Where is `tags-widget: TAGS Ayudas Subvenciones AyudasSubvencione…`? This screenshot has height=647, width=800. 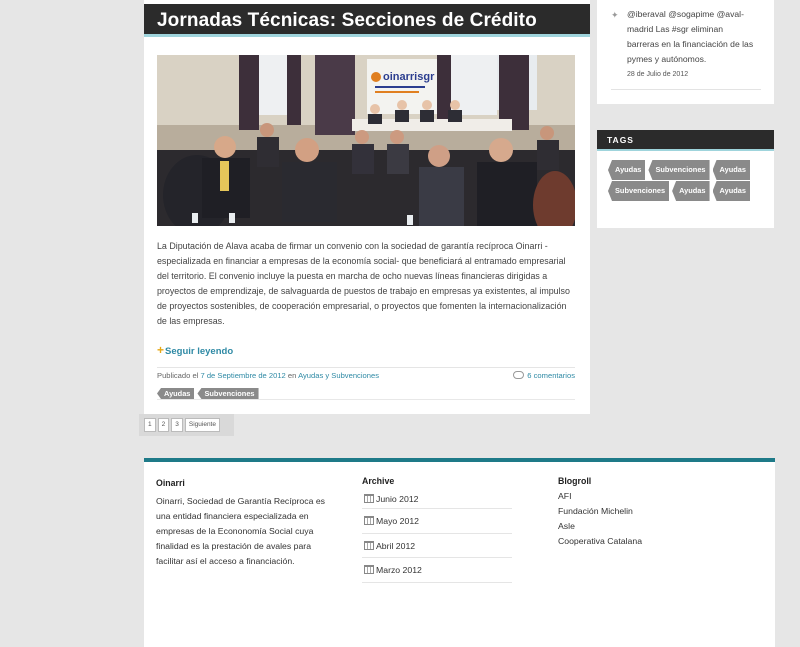
tags-widget: TAGS Ayudas Subvenciones AyudasSubvencione… is located at coordinates (685, 179).